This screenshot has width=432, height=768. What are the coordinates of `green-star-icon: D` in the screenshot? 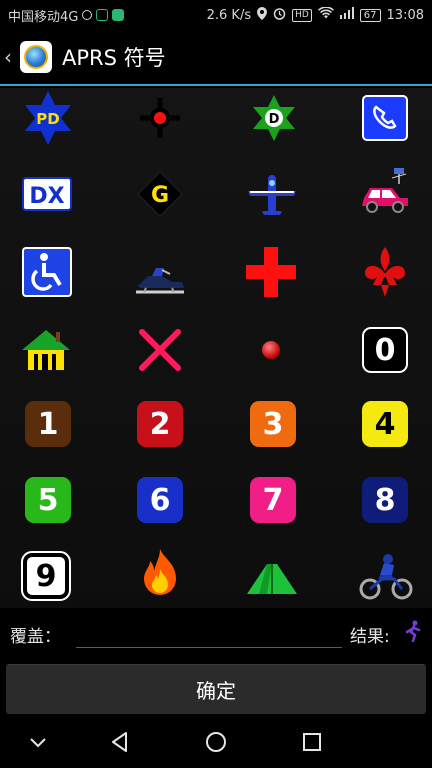 It's located at (274, 118).